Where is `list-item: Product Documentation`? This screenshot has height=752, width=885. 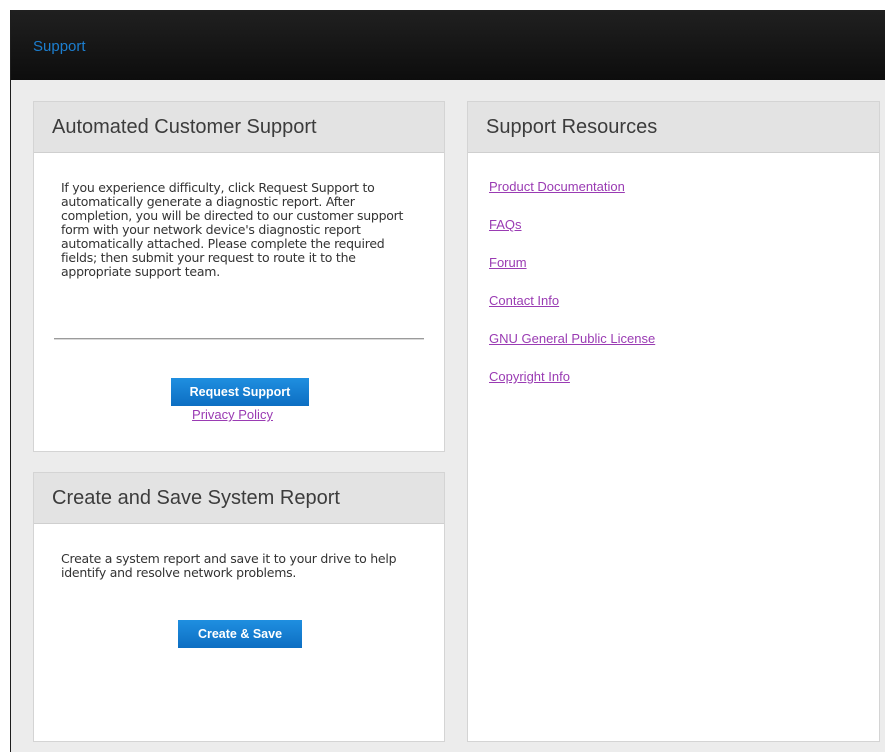 list-item: Product Documentation is located at coordinates (572, 195).